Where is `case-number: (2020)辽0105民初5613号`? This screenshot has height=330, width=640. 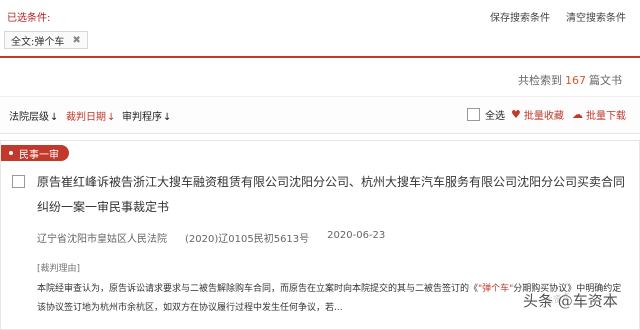
case-number: (2020)辽0105民初5613号 is located at coordinates (247, 239).